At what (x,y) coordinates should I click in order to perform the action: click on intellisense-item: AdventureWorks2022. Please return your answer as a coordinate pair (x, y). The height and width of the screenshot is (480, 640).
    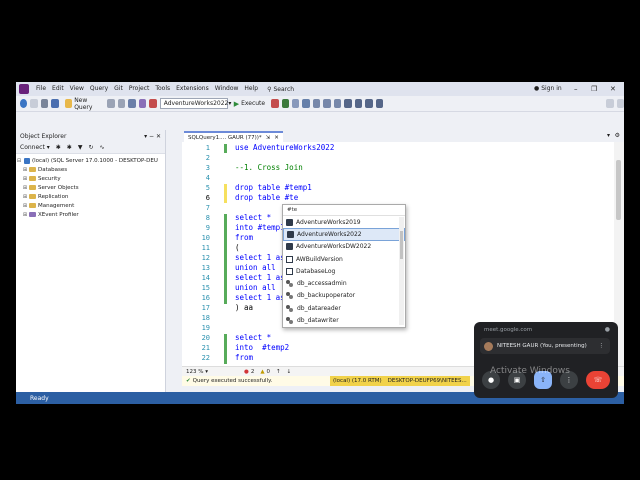
    Looking at the image, I should click on (344, 234).